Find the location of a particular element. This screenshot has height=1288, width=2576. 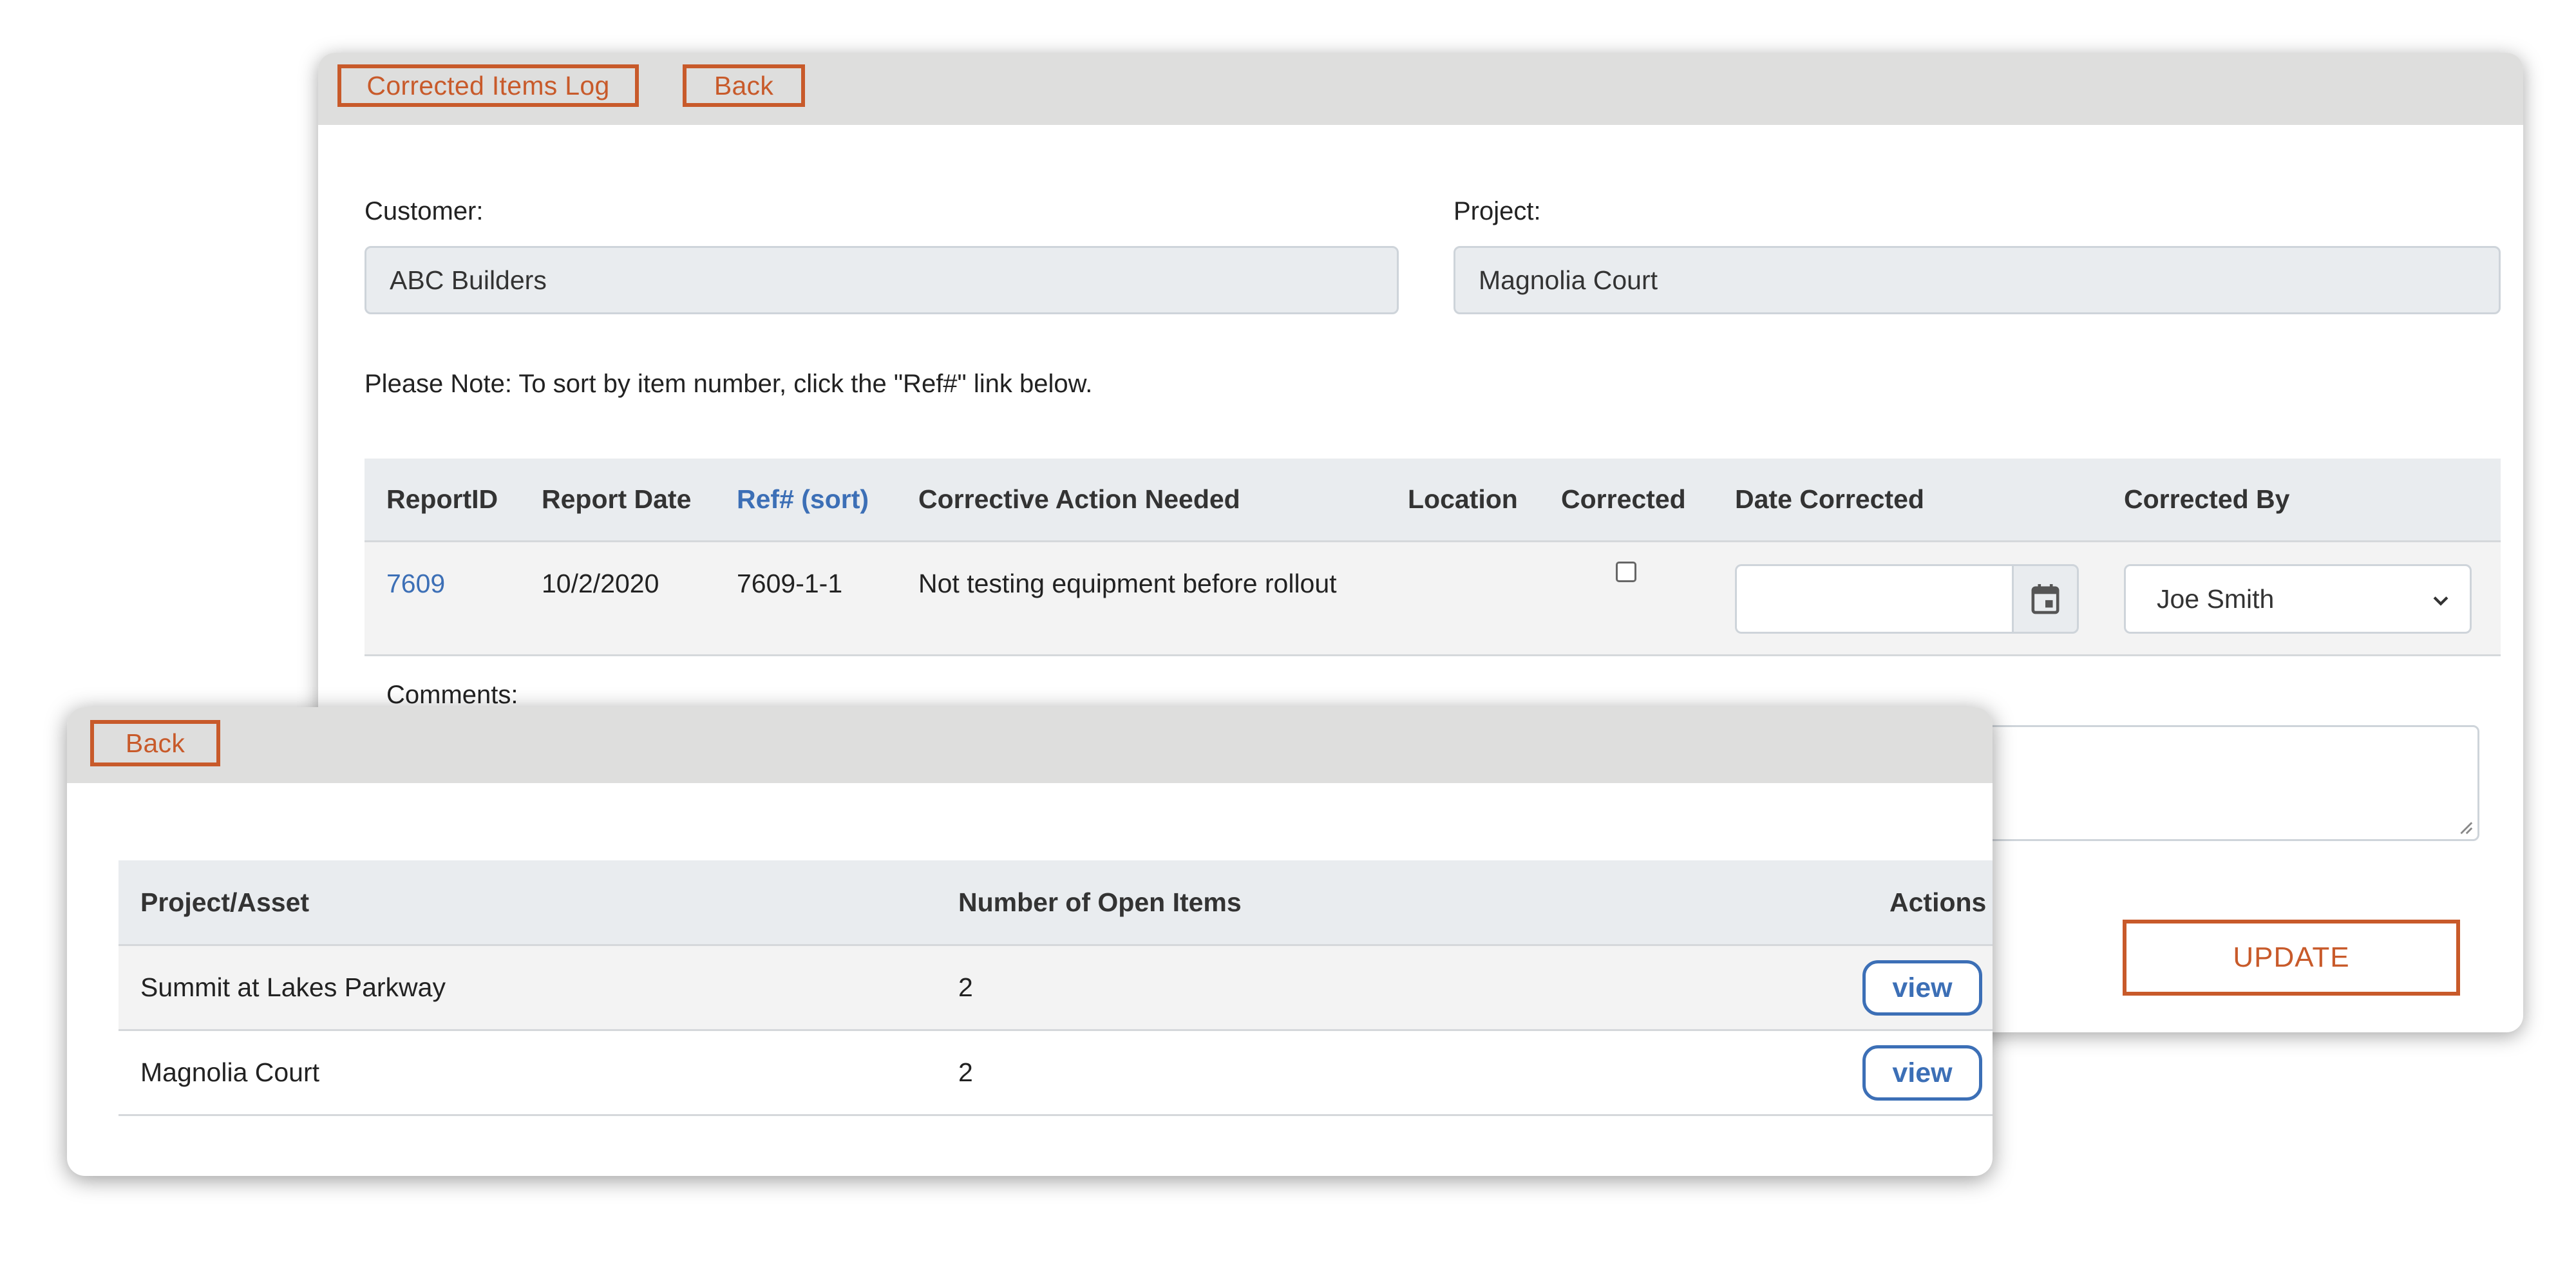

ref-number: 7609-1-1 is located at coordinates (790, 583).